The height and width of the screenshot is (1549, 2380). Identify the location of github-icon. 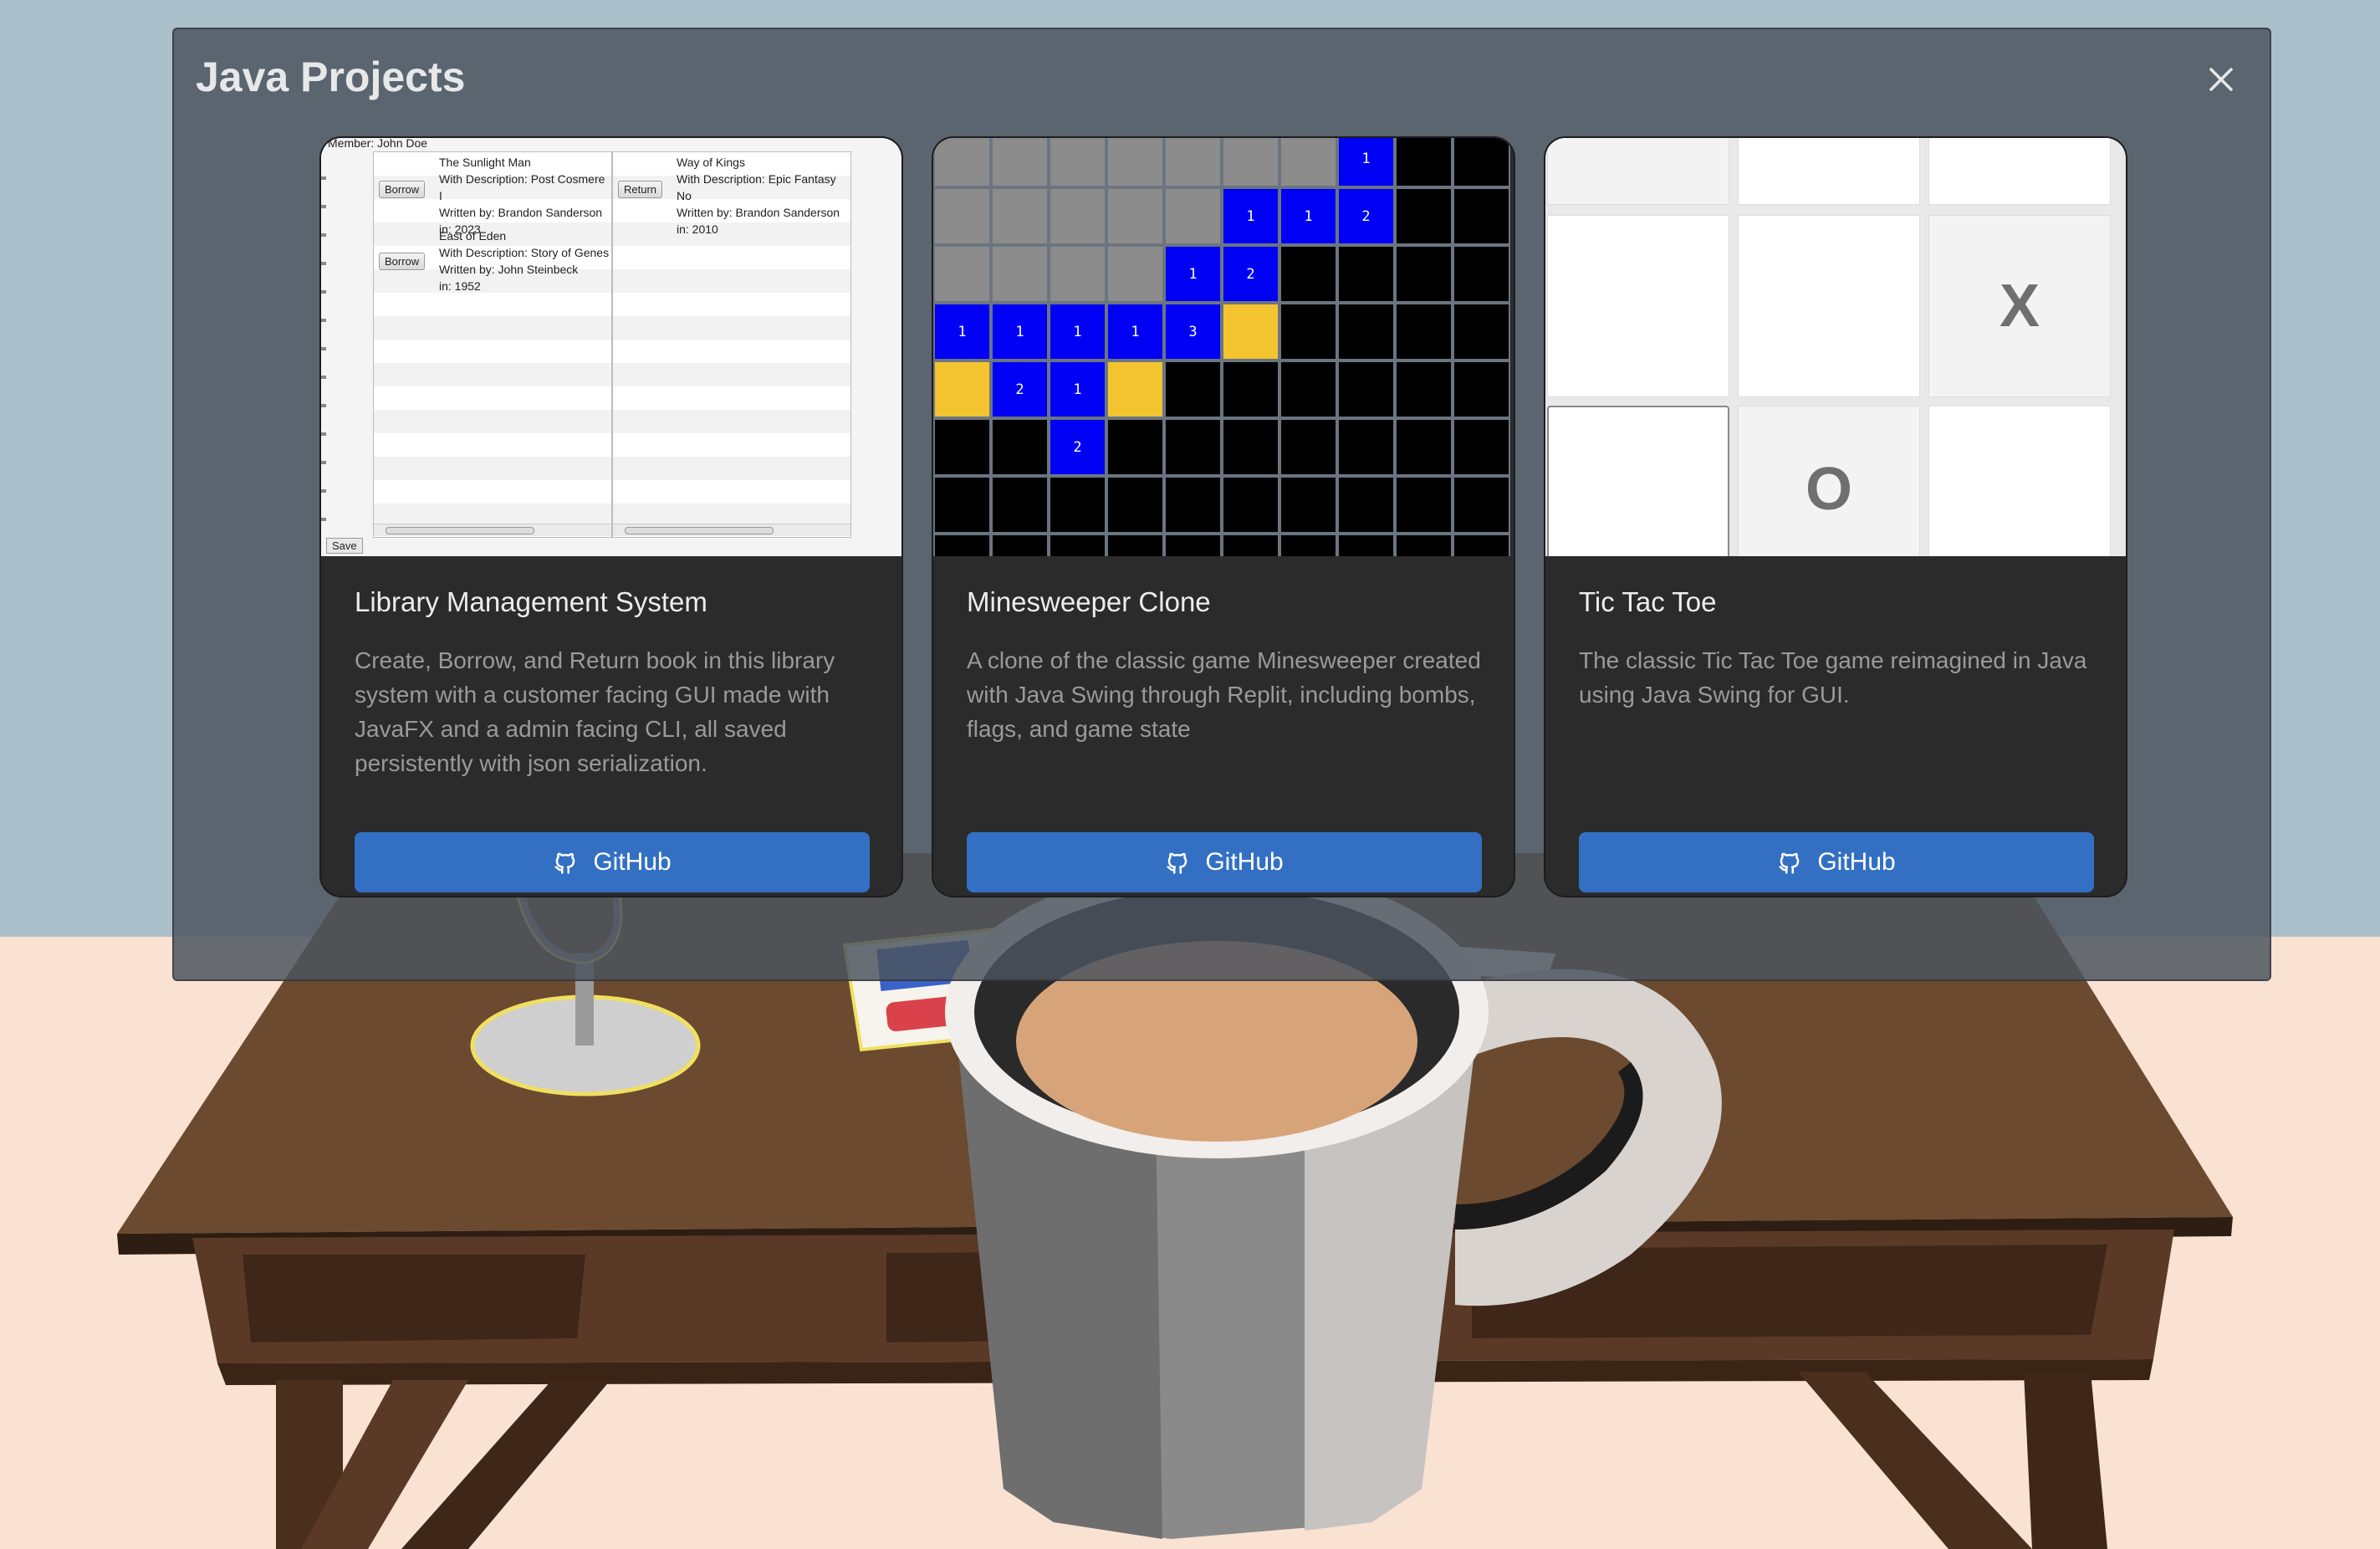
(1789, 863).